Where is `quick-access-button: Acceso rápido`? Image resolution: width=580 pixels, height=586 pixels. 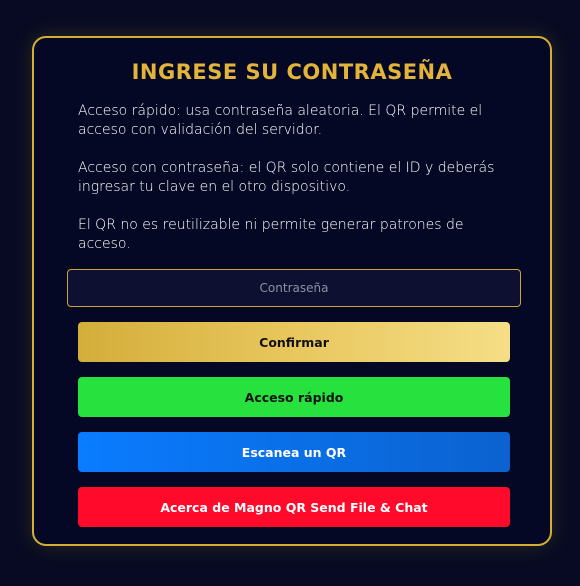
quick-access-button: Acceso rápido is located at coordinates (294, 397).